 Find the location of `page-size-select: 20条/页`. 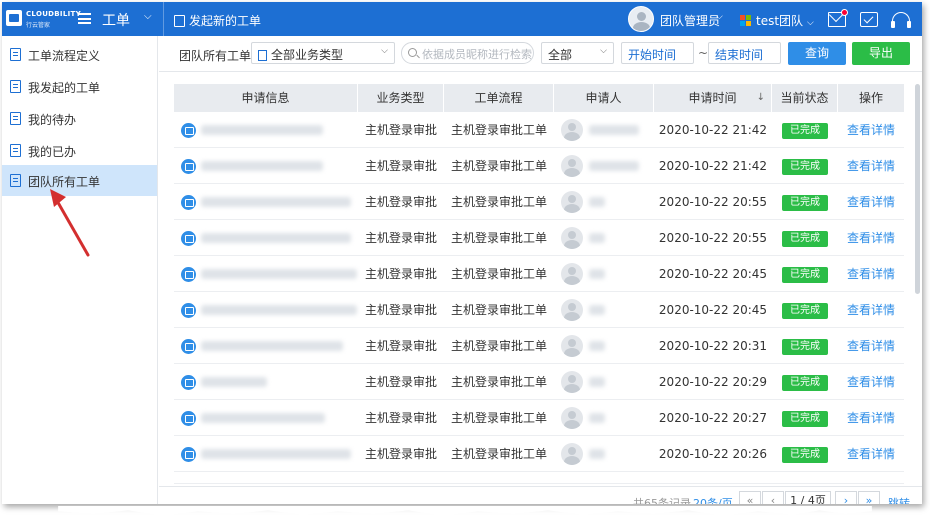

page-size-select: 20条/页 is located at coordinates (713, 499).